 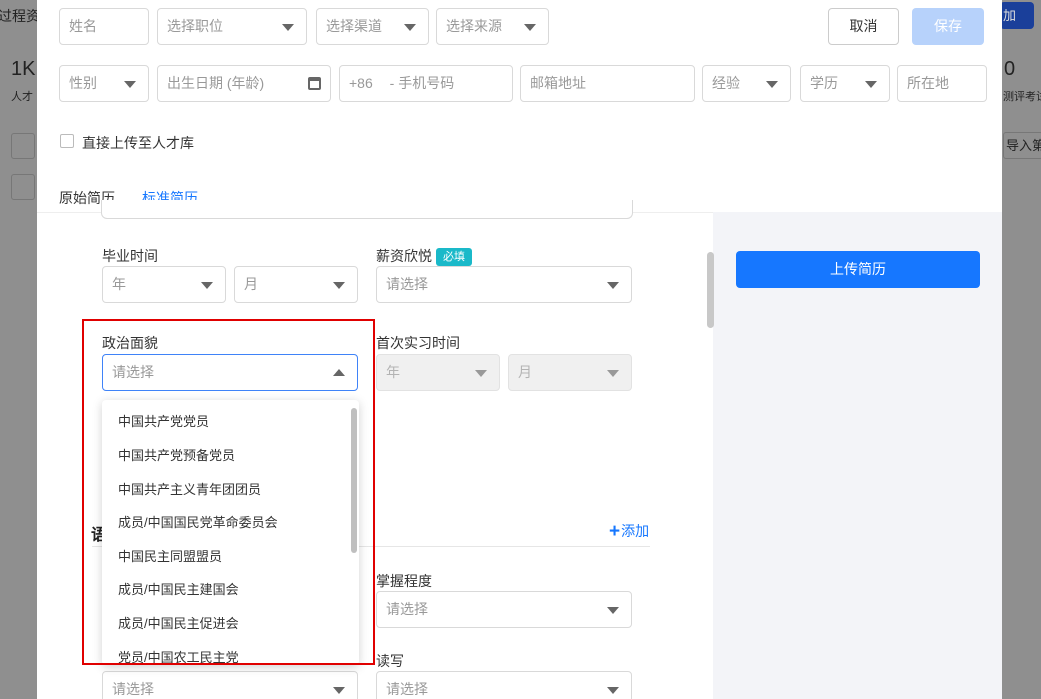 What do you see at coordinates (230, 372) in the screenshot?
I see `political-select: 请选择` at bounding box center [230, 372].